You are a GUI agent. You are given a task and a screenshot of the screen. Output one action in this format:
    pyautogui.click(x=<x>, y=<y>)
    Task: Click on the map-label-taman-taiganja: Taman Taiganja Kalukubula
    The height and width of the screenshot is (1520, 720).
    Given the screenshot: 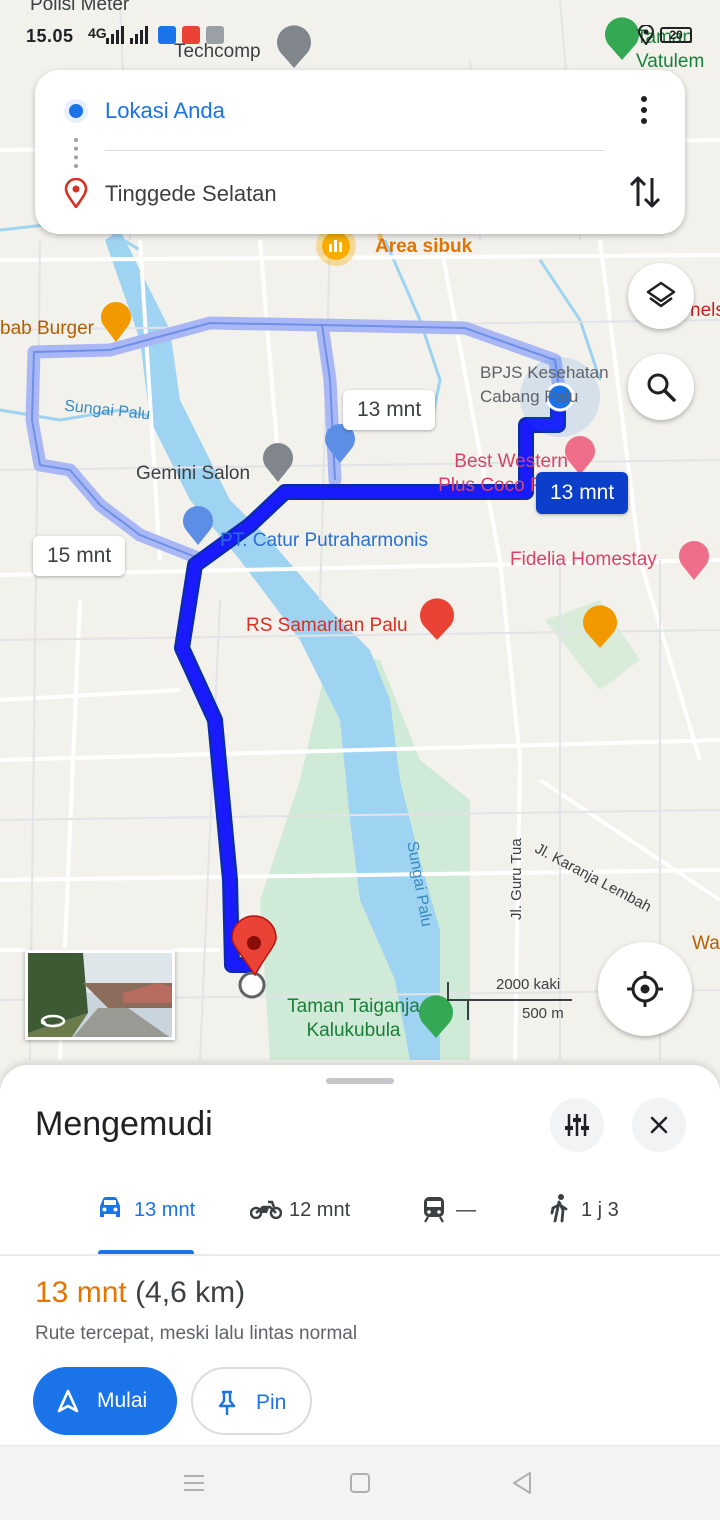 What is the action you would take?
    pyautogui.click(x=353, y=1018)
    